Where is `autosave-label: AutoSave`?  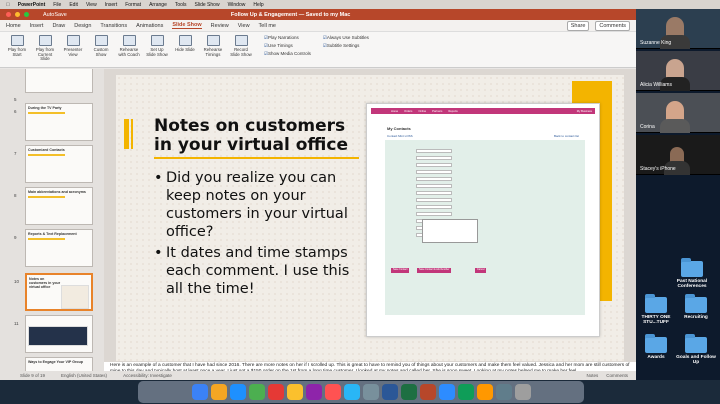
autosave-label: AutoSave is located at coordinates (55, 15).